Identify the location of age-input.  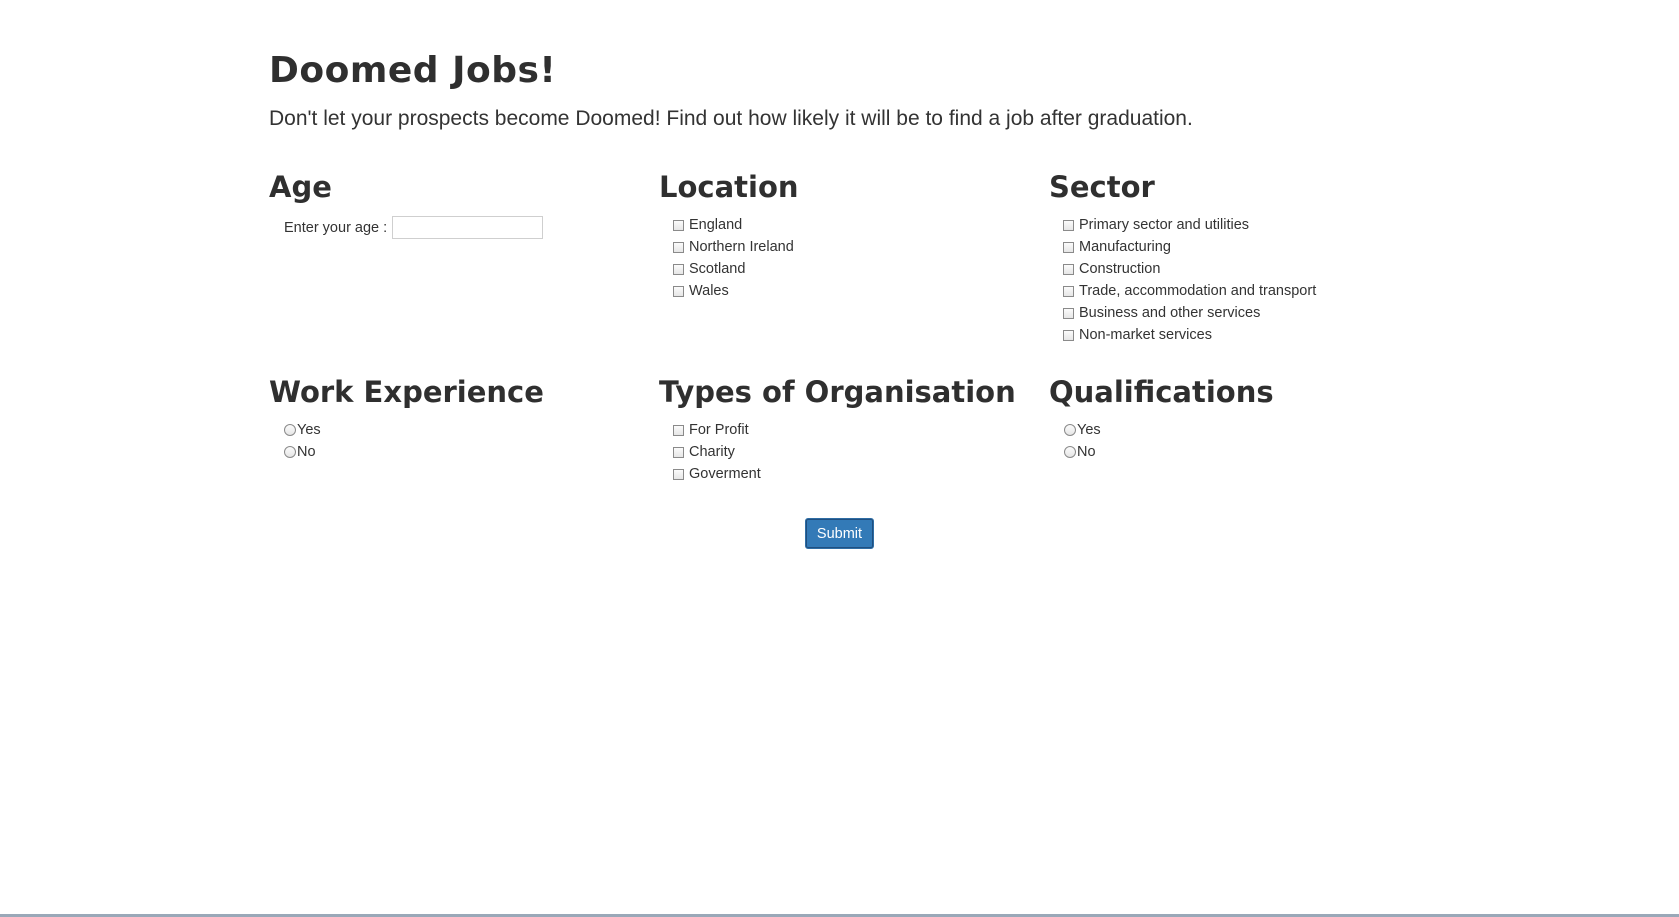
(468, 227).